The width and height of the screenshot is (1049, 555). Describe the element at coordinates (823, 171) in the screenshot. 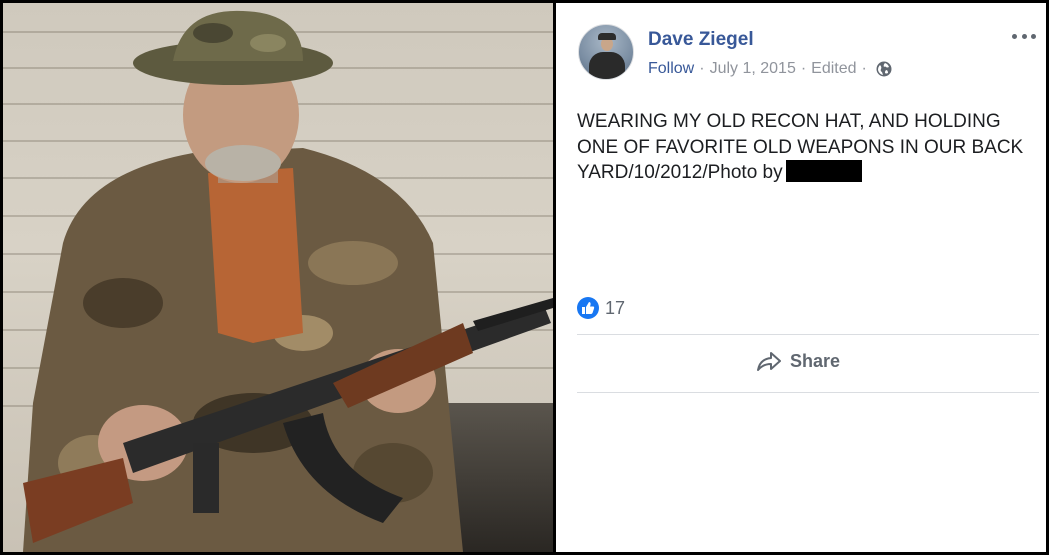

I see `redaction-box` at that location.